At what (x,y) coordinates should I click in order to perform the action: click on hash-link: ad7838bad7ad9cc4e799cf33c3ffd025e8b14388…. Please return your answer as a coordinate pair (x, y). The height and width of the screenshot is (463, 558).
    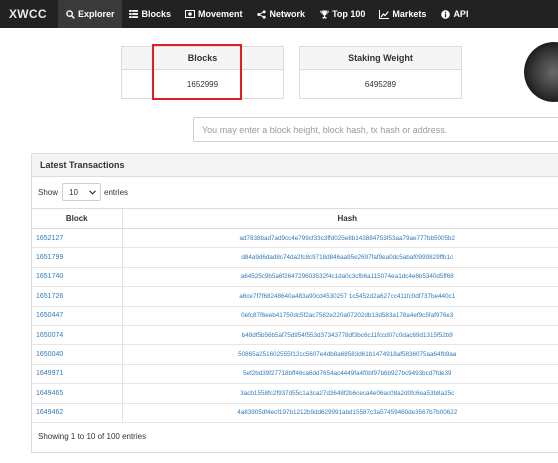
    Looking at the image, I should click on (340, 238).